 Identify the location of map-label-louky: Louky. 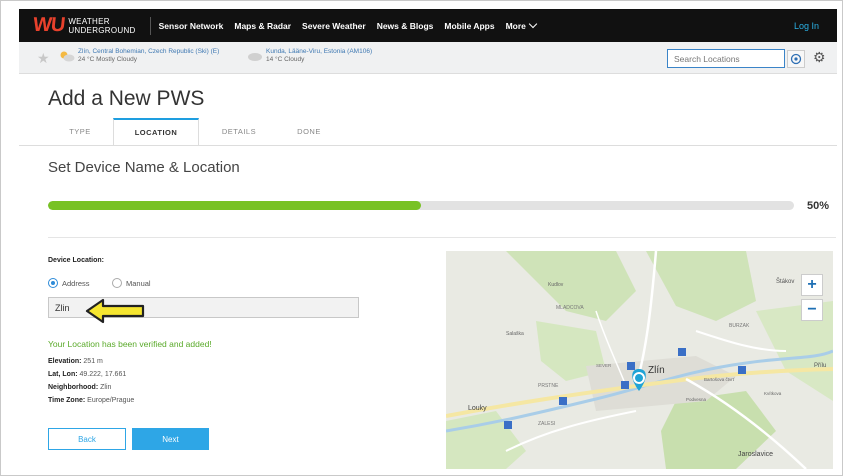
(477, 408).